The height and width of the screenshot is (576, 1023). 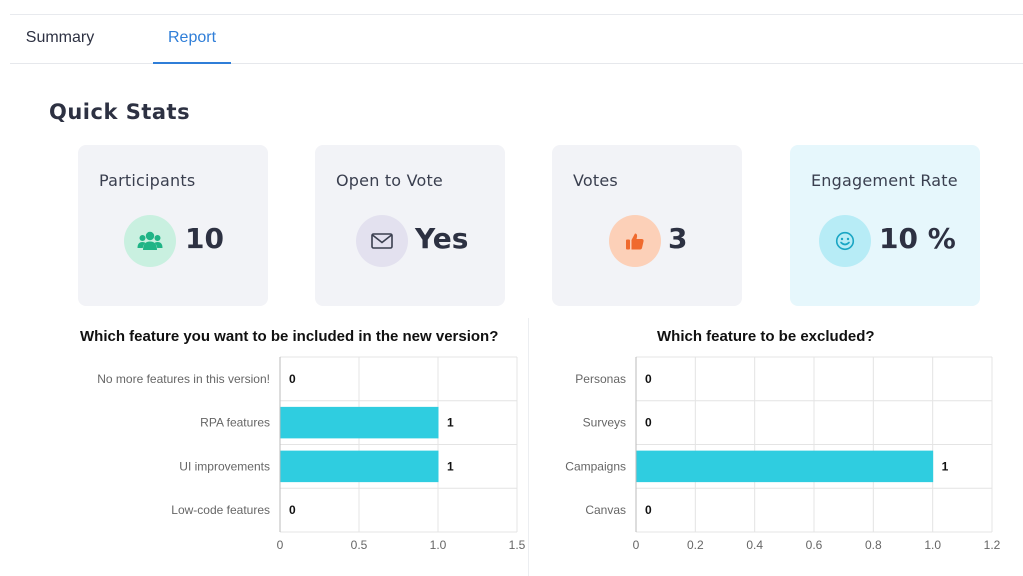 I want to click on stat-value: 10, so click(x=204, y=238).